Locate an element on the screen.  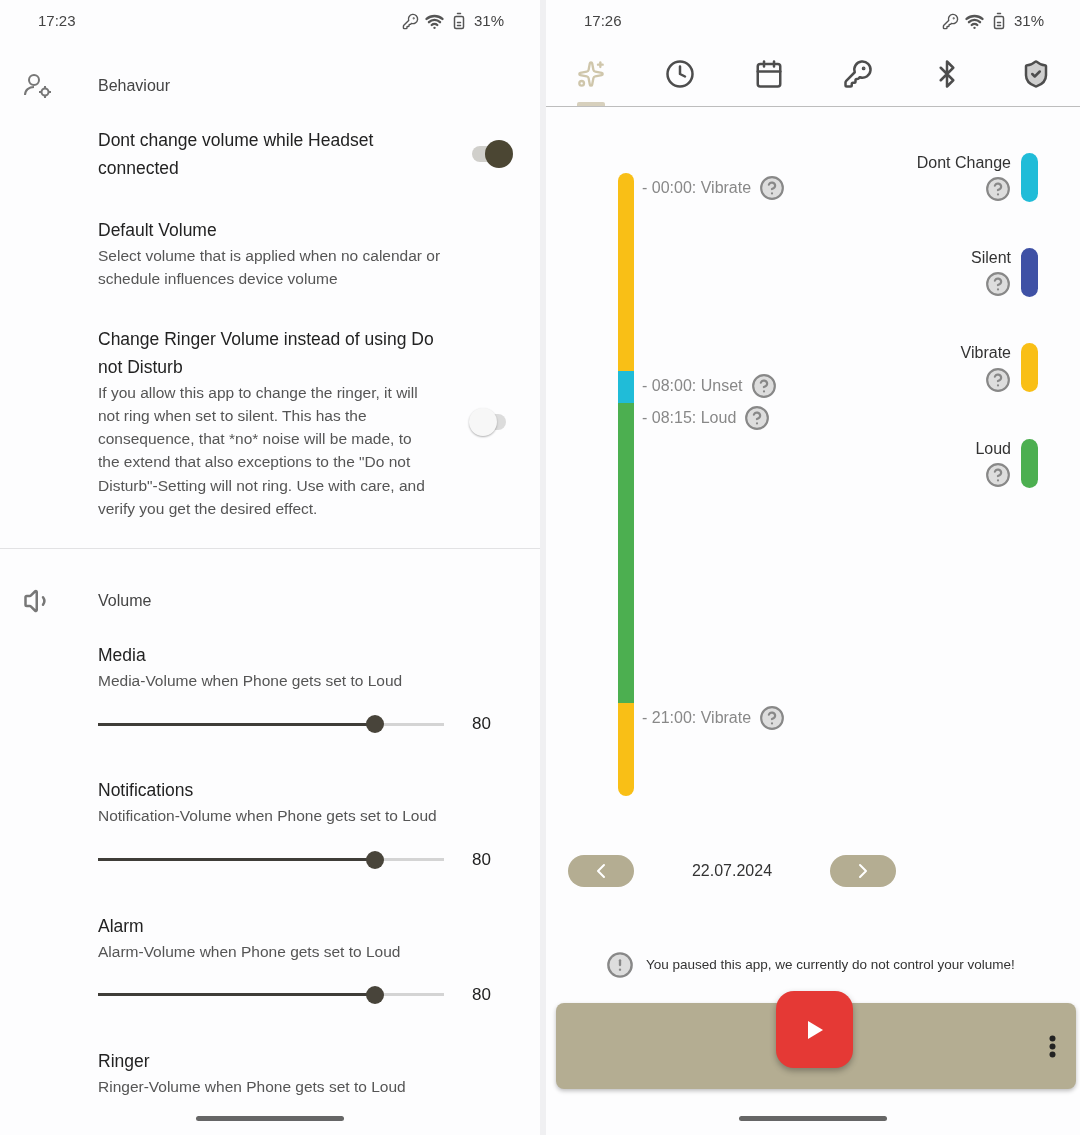
legend-label: Loud is located at coordinates (993, 448).